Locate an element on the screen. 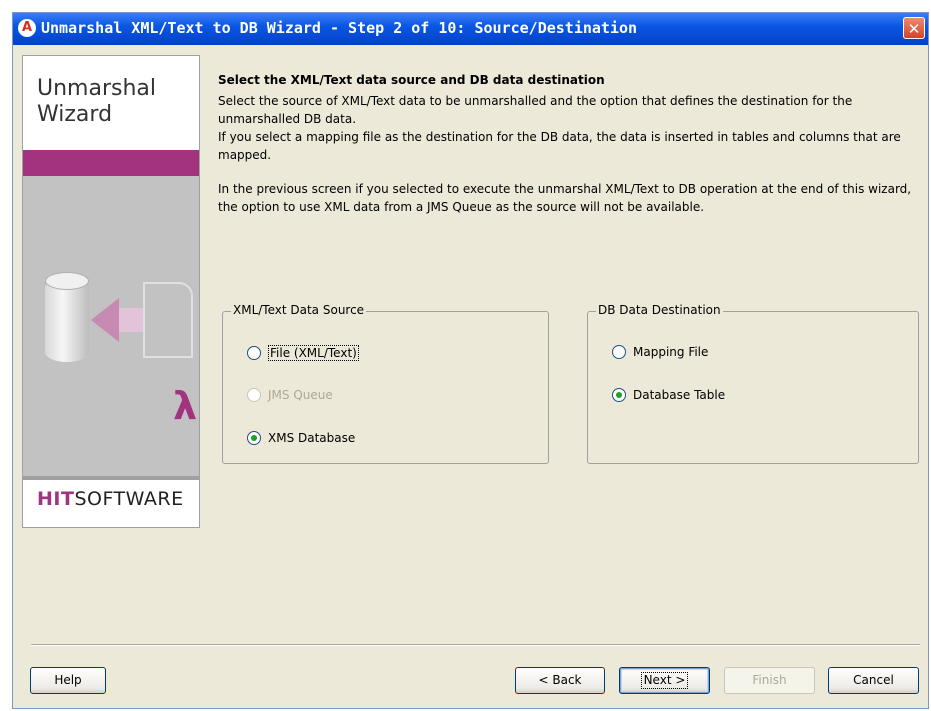 This screenshot has height=711, width=931. radio-database-table: Database Table is located at coordinates (668, 395).